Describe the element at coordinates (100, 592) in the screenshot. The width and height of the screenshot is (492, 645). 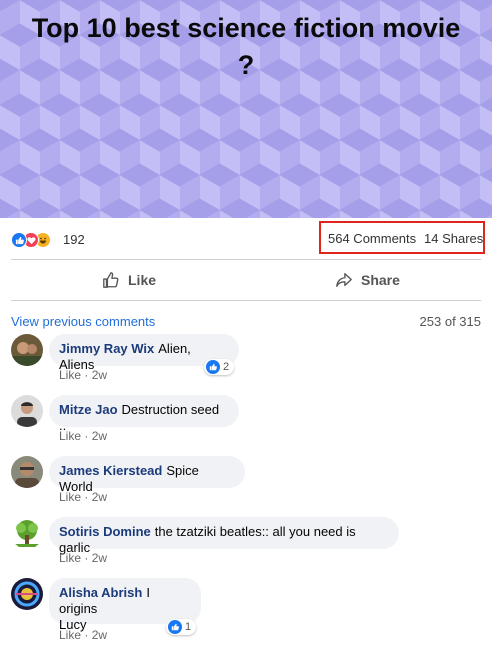
I see `comment-author: Alisha Abrish` at that location.